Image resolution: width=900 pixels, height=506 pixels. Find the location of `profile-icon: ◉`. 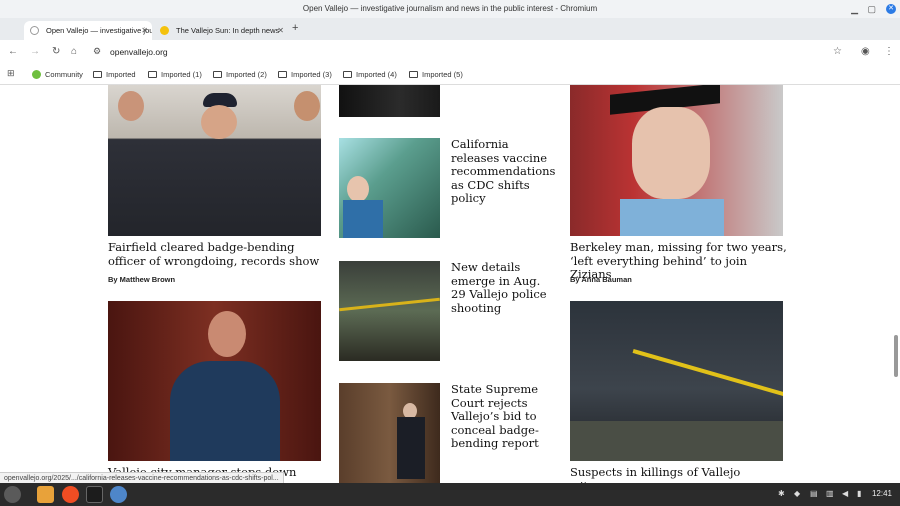

profile-icon: ◉ is located at coordinates (865, 51).